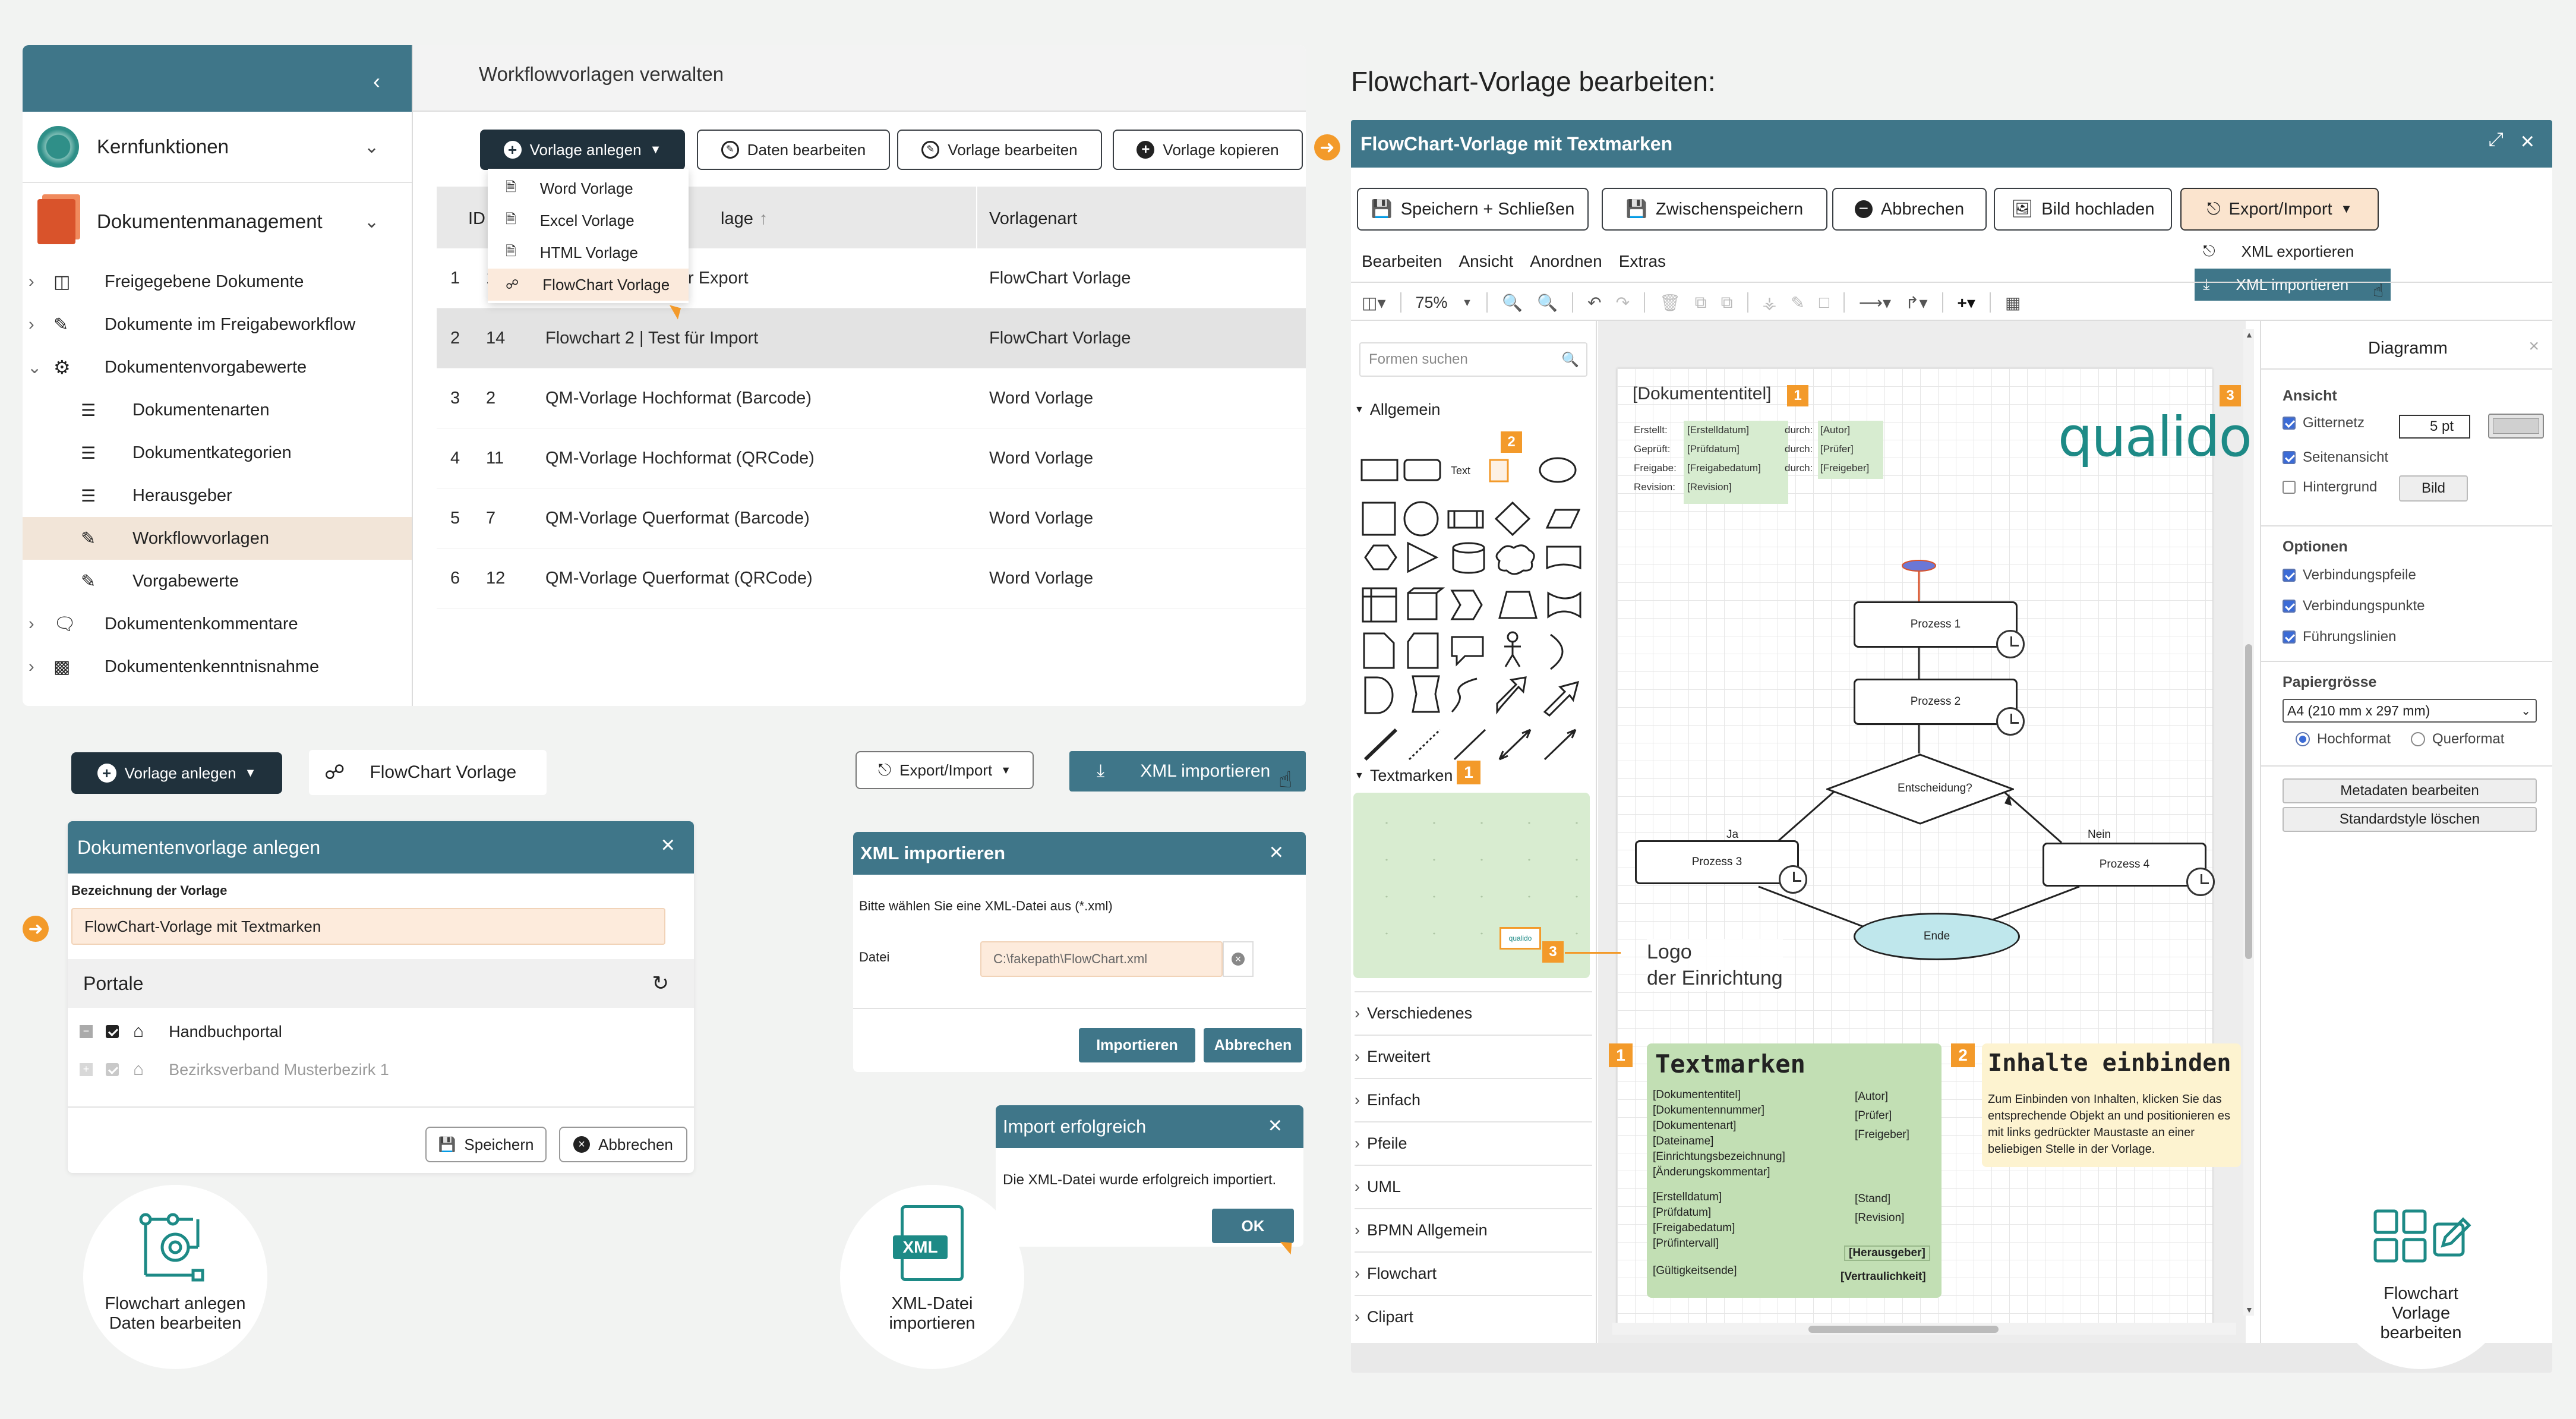 The height and width of the screenshot is (1419, 2576). I want to click on radio-checked, so click(2303, 739).